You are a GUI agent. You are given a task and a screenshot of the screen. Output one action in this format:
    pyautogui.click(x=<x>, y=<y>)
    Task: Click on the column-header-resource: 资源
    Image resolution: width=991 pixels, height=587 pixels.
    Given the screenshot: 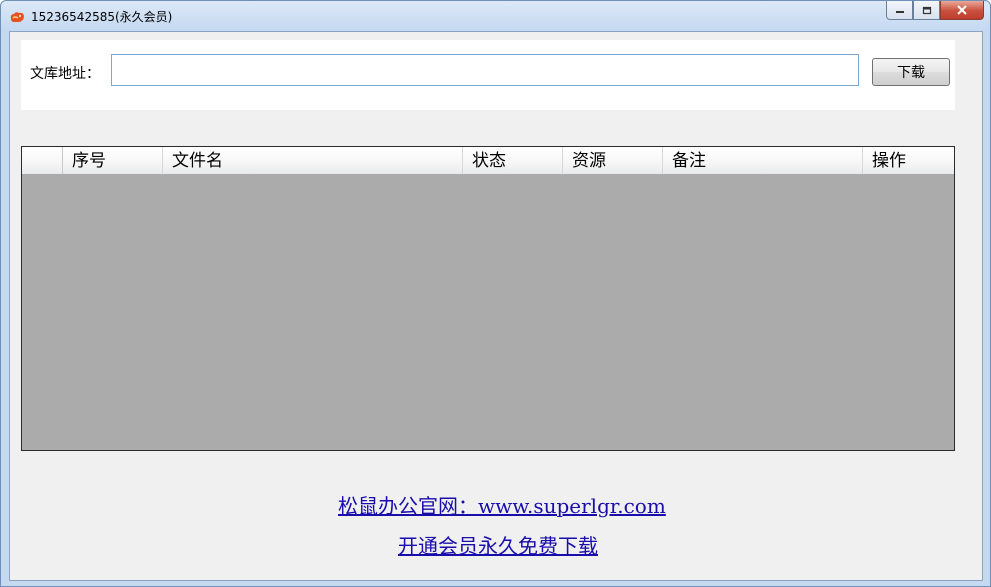 What is the action you would take?
    pyautogui.click(x=613, y=160)
    